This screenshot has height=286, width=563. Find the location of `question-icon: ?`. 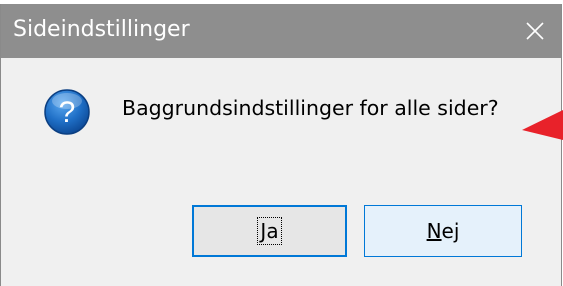

question-icon: ? is located at coordinates (67, 112).